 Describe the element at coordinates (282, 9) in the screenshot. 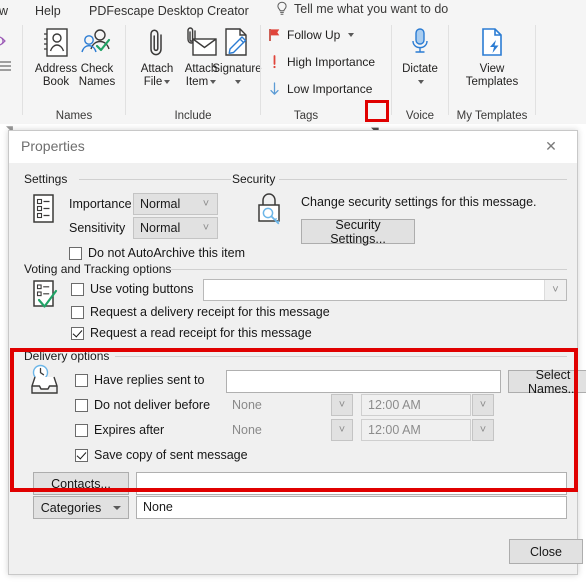

I see `lightbulb-icon` at that location.